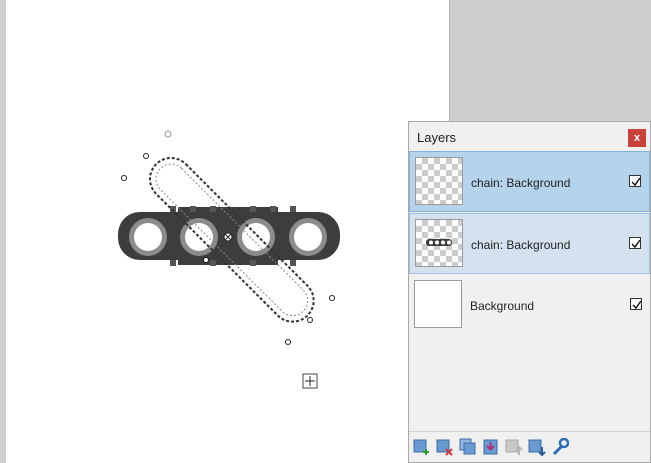 This screenshot has height=463, width=651. What do you see at coordinates (514, 447) in the screenshot?
I see `move-up-icon` at bounding box center [514, 447].